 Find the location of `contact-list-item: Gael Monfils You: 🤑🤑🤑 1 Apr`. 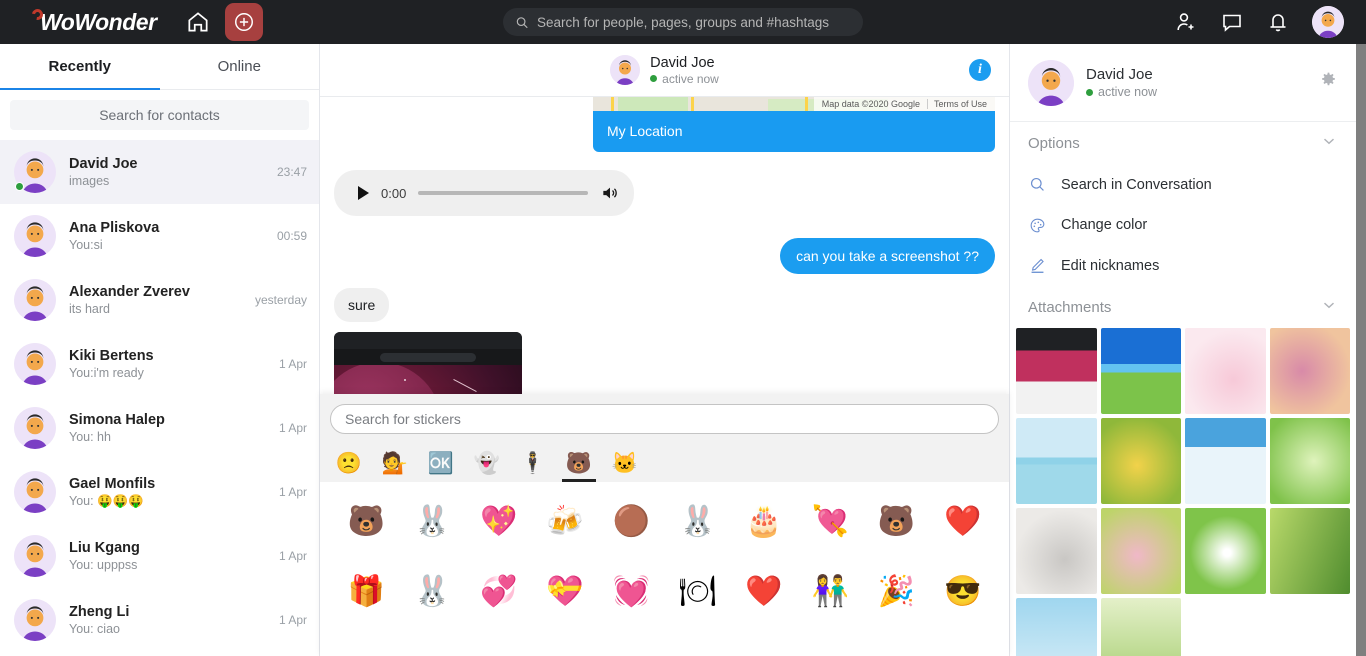

contact-list-item: Gael Monfils You: 🤑🤑🤑 1 Apr is located at coordinates (159, 492).